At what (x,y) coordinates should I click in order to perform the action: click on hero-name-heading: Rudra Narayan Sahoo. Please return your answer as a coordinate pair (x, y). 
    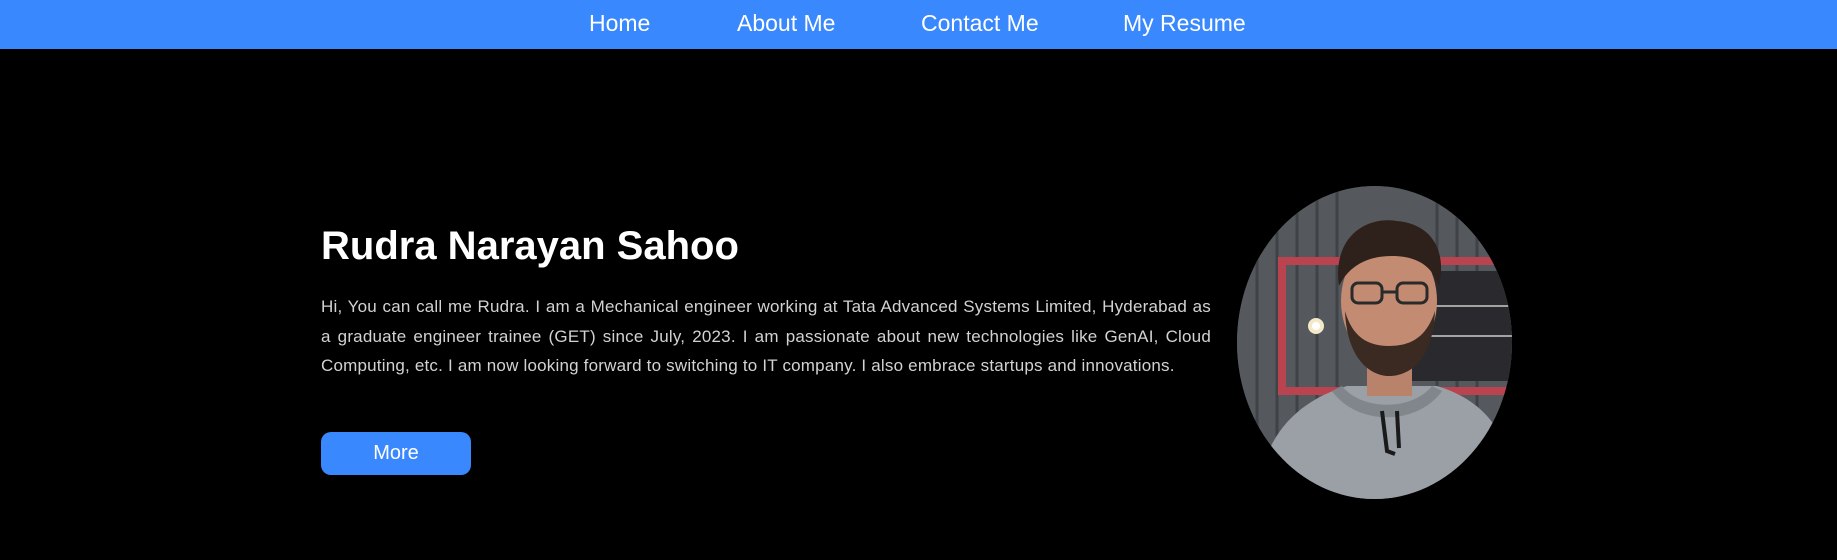
    Looking at the image, I should click on (530, 246).